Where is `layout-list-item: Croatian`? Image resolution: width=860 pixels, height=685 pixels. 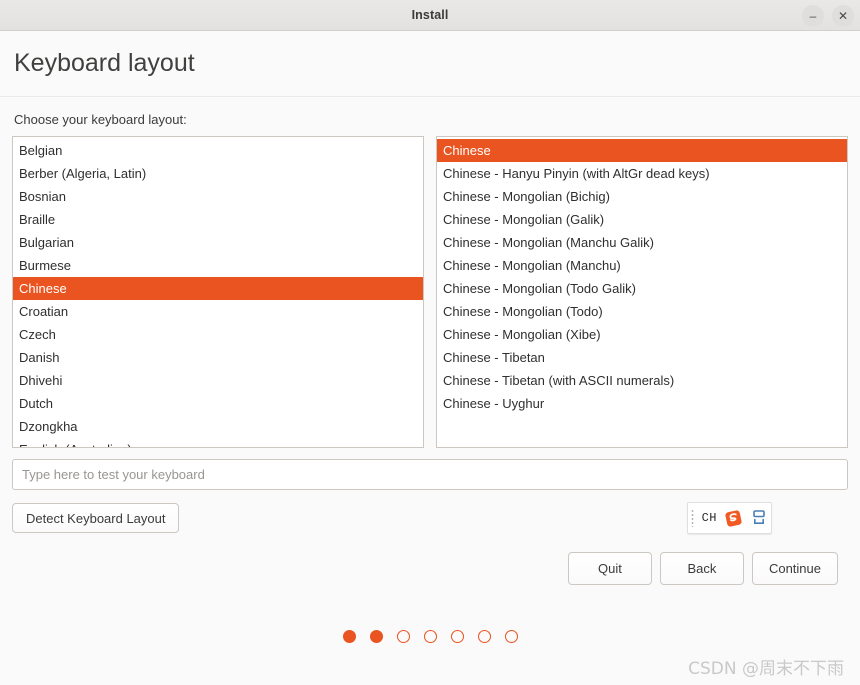 layout-list-item: Croatian is located at coordinates (218, 311).